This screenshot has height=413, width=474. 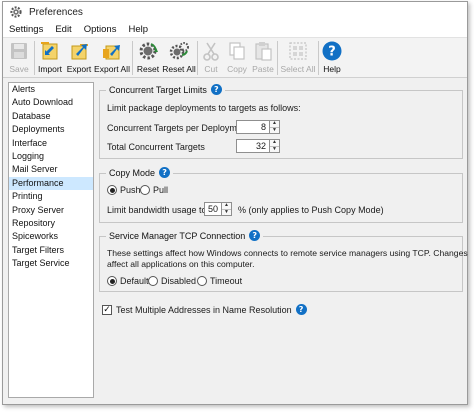 I want to click on per-deployment-value: 8, so click(x=253, y=127).